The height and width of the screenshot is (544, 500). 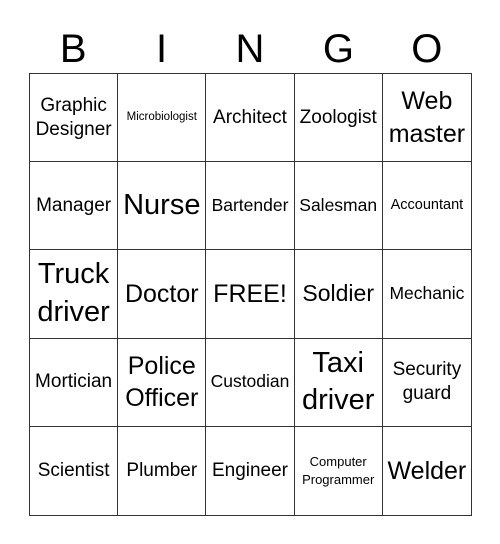 What do you see at coordinates (427, 49) in the screenshot?
I see `header-letter-o: O` at bounding box center [427, 49].